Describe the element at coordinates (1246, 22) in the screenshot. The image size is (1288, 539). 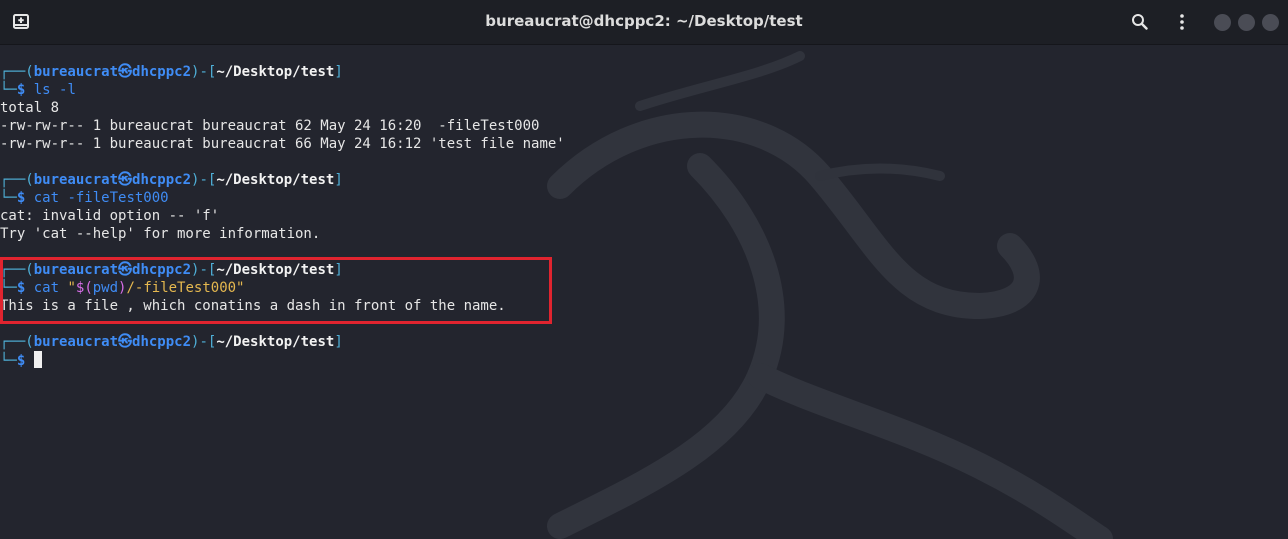
I see `maximize-button` at that location.